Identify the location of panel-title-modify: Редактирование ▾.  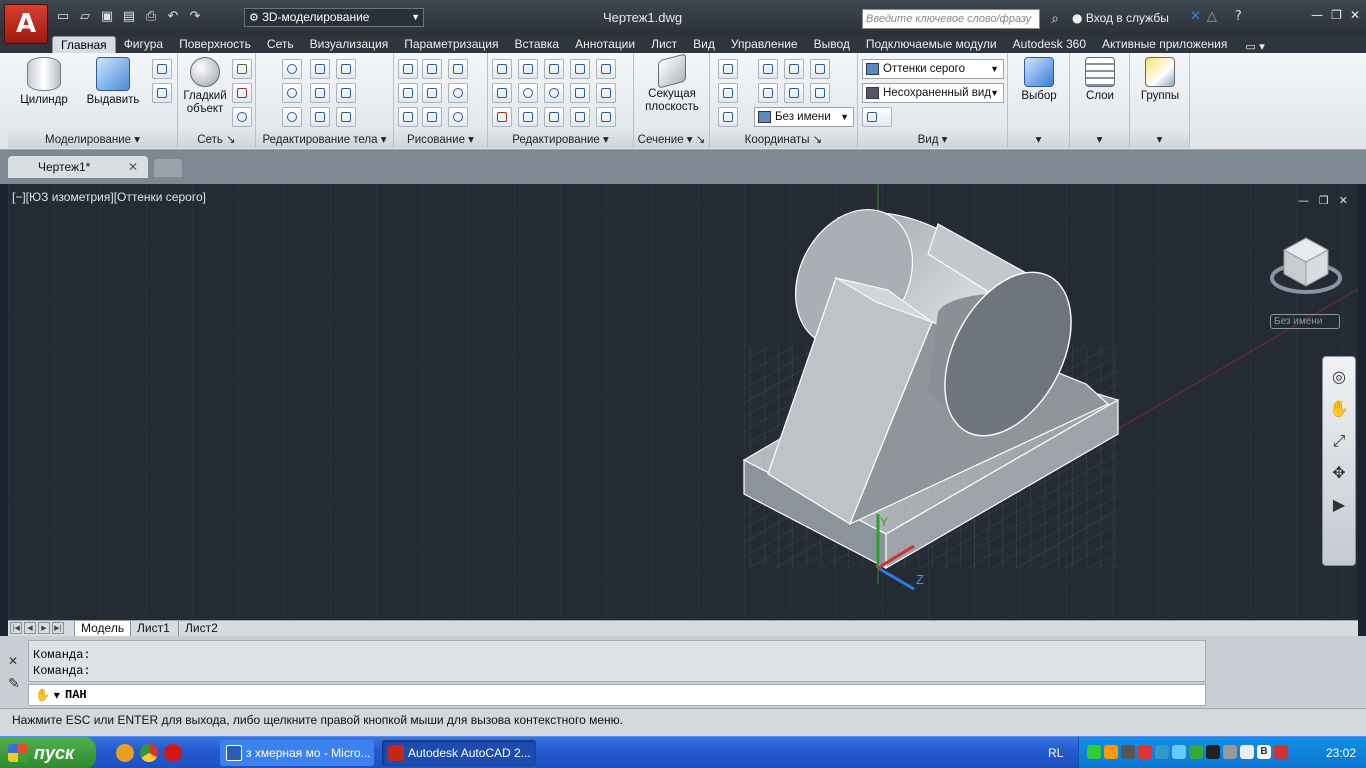
(560, 140).